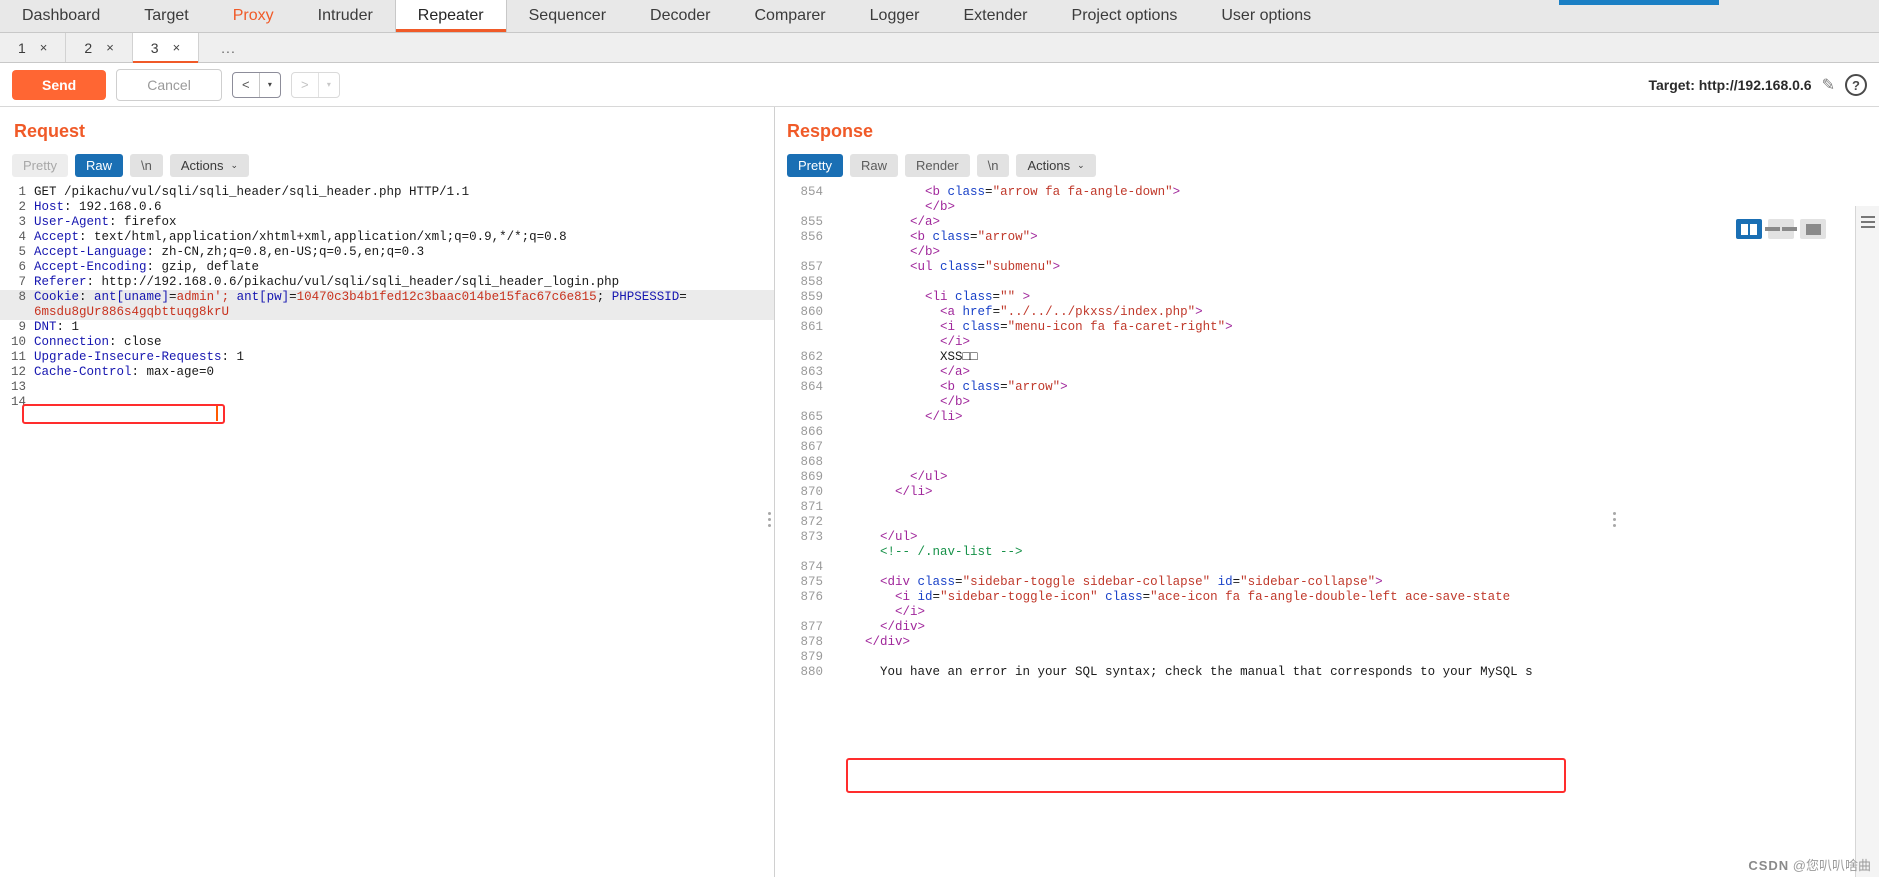  What do you see at coordinates (925, 252) in the screenshot?
I see `code-token: </b>` at bounding box center [925, 252].